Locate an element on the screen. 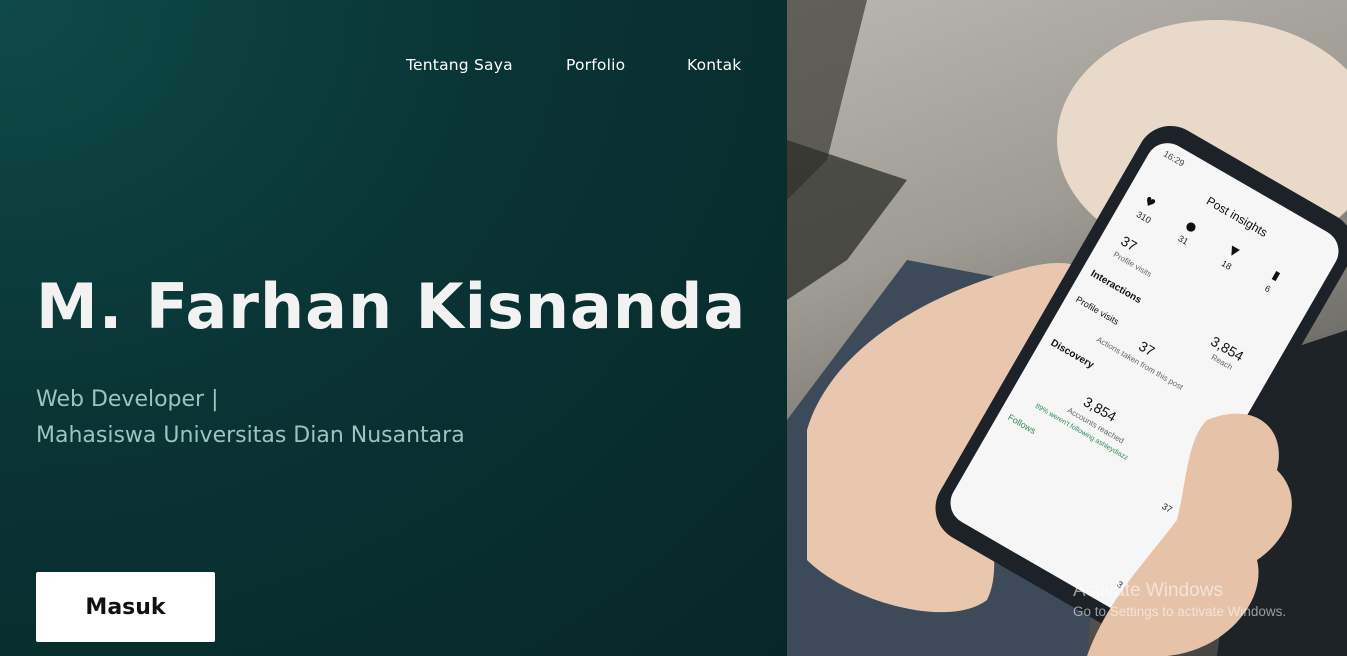 Image resolution: width=1347 pixels, height=656 pixels. hero-subtitle-university: Mahasiswa Universitas Dian Nusantara is located at coordinates (250, 435).